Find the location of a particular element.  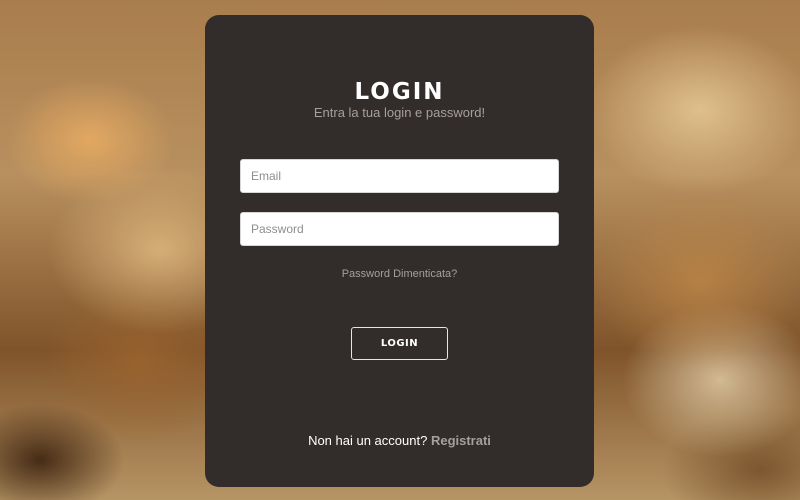

password-field is located at coordinates (399, 229).